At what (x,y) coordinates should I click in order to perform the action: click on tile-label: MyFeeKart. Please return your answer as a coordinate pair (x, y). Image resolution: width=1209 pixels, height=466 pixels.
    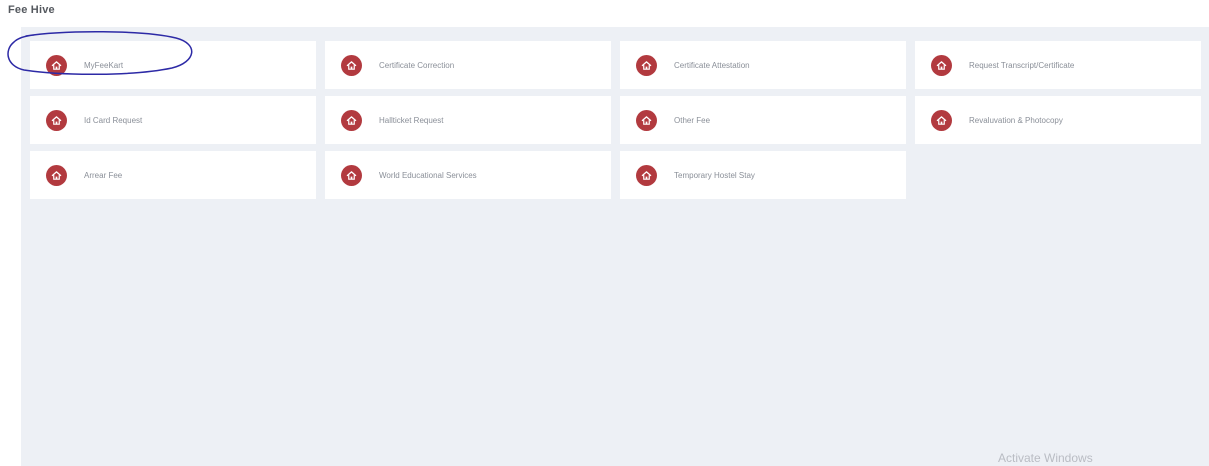
    Looking at the image, I should click on (104, 65).